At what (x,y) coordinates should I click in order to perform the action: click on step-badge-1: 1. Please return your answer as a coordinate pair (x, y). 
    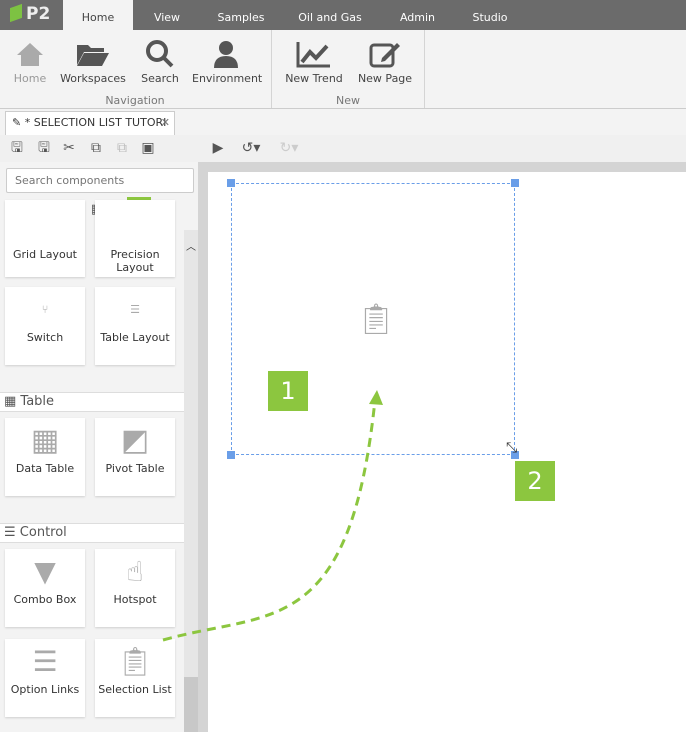
    Looking at the image, I should click on (288, 391).